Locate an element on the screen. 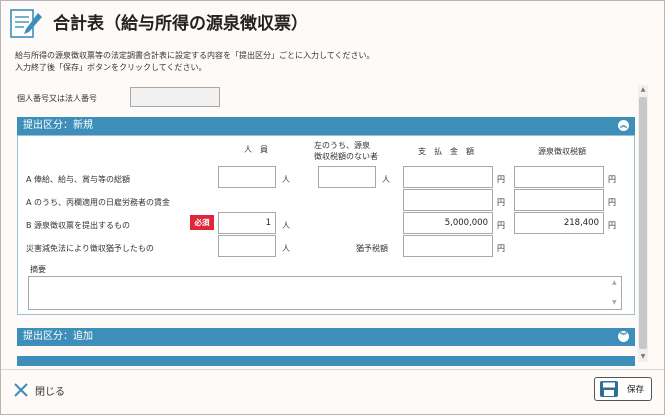 The height and width of the screenshot is (415, 665). save-label: 保存 is located at coordinates (636, 390).